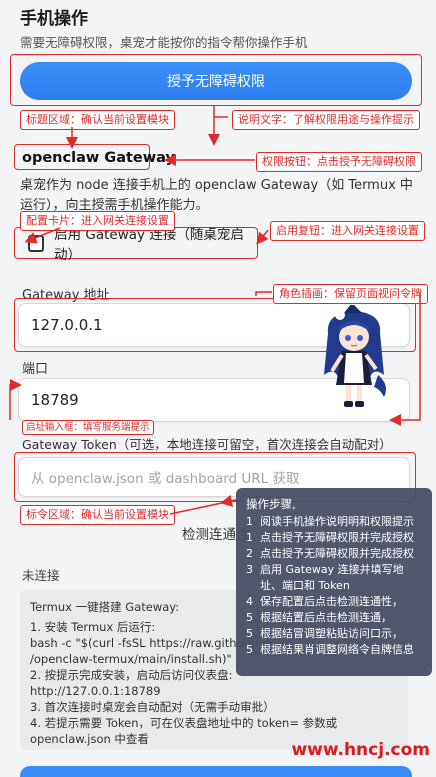 This screenshot has height=777, width=436. What do you see at coordinates (36, 243) in the screenshot?
I see `enable-gateway-checkbox` at bounding box center [36, 243].